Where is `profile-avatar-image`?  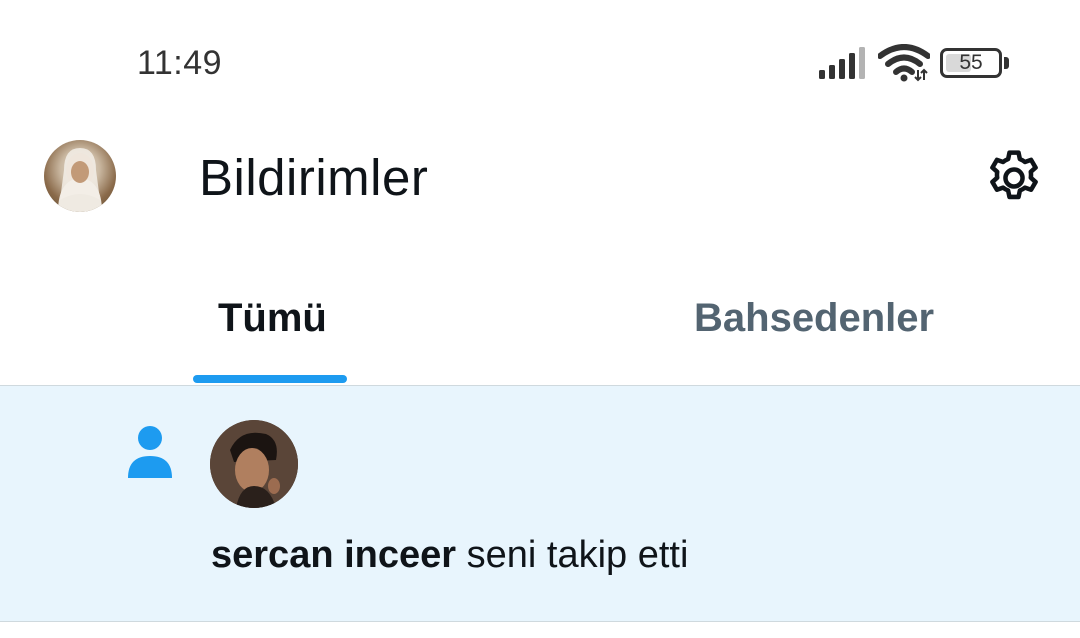 profile-avatar-image is located at coordinates (80, 180).